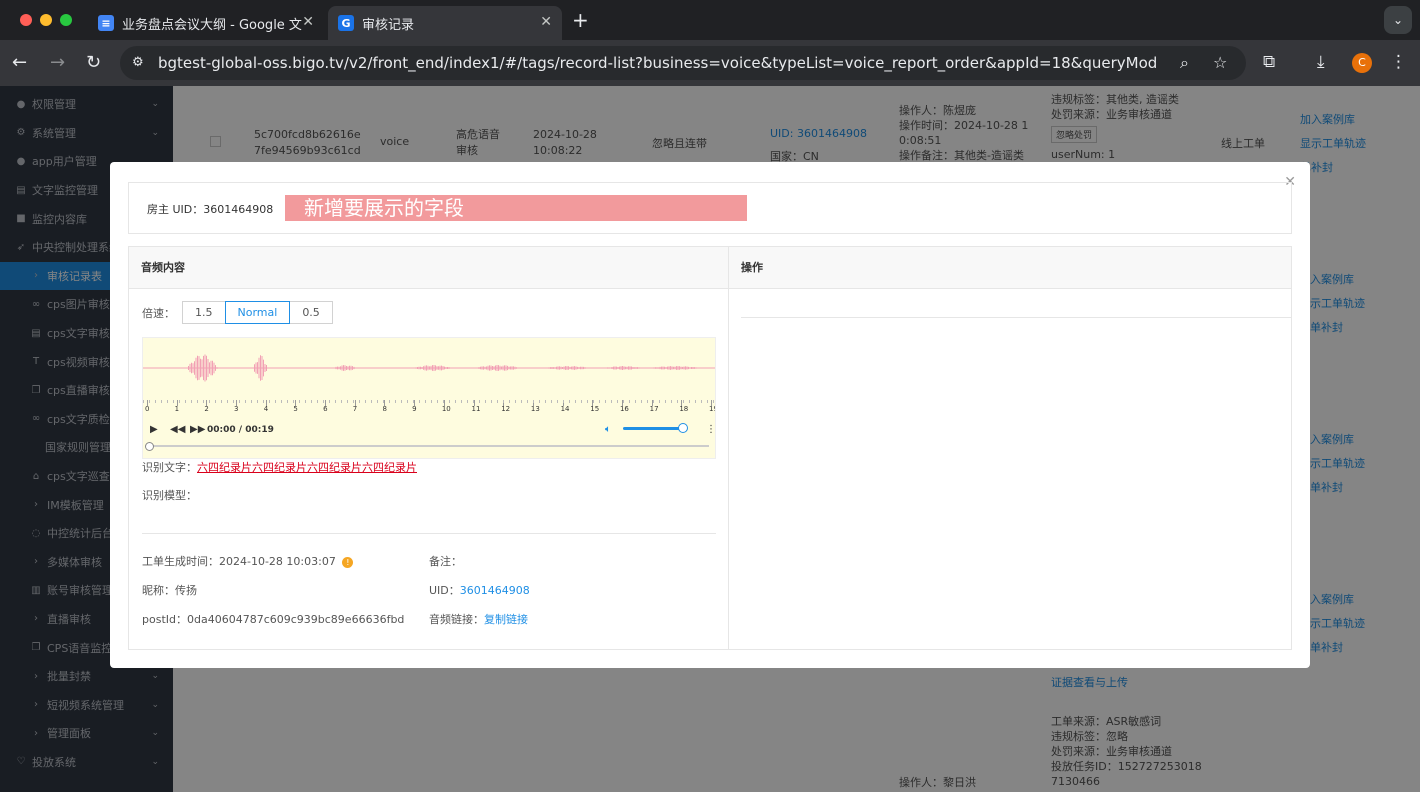 The image size is (1420, 792). What do you see at coordinates (177, 429) in the screenshot?
I see `rewind-icon: ◀◀` at bounding box center [177, 429].